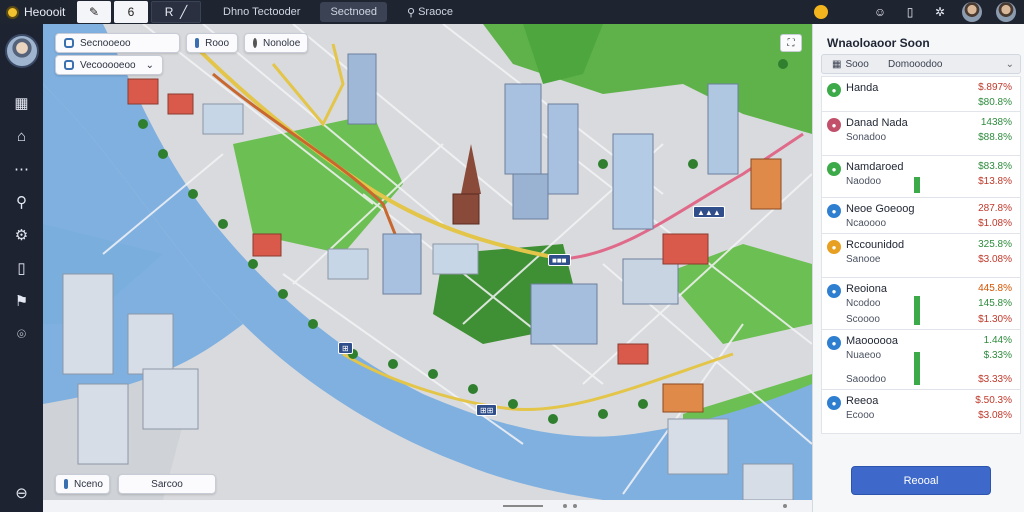 This screenshot has height=512, width=1024. What do you see at coordinates (523, 506) in the screenshot?
I see `scroll-indicator` at bounding box center [523, 506].